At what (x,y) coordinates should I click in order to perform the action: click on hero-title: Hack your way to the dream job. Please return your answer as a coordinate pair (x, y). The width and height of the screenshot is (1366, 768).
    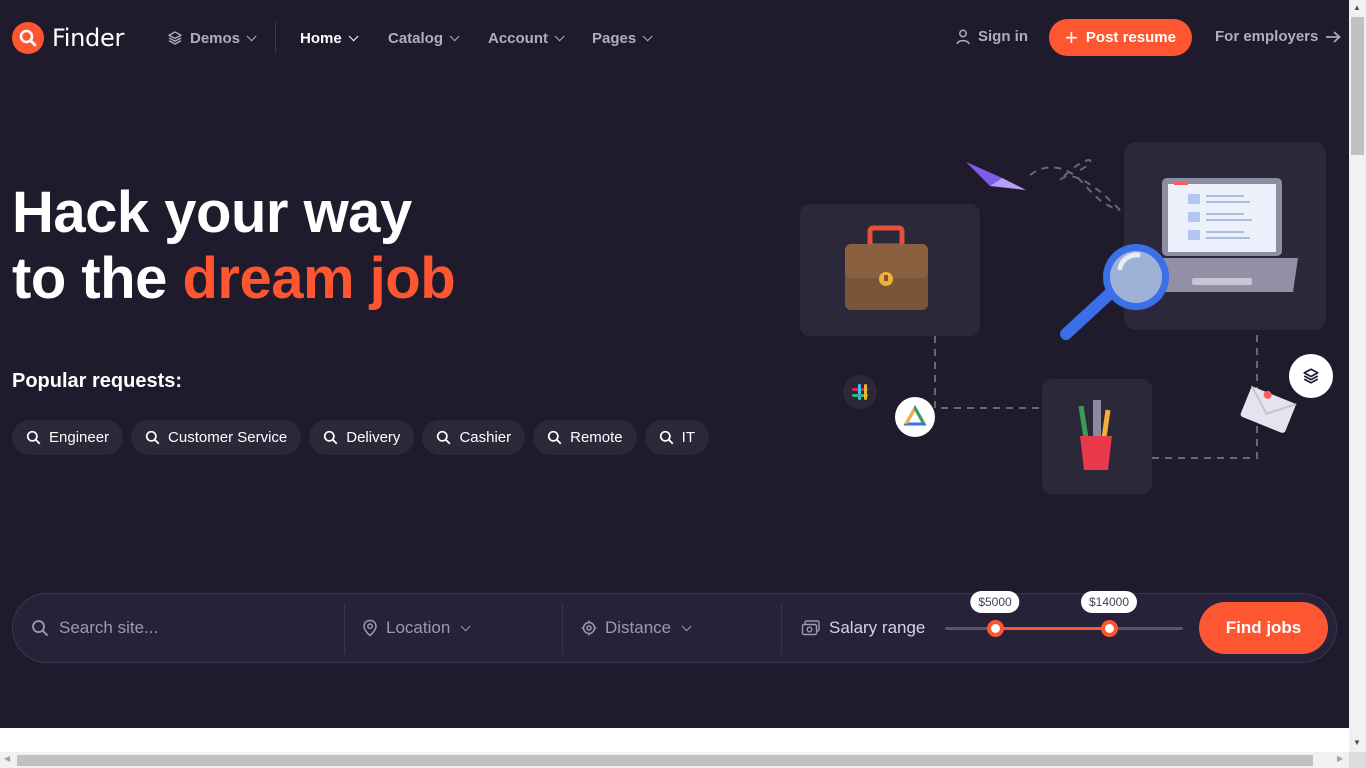
    Looking at the image, I should click on (234, 246).